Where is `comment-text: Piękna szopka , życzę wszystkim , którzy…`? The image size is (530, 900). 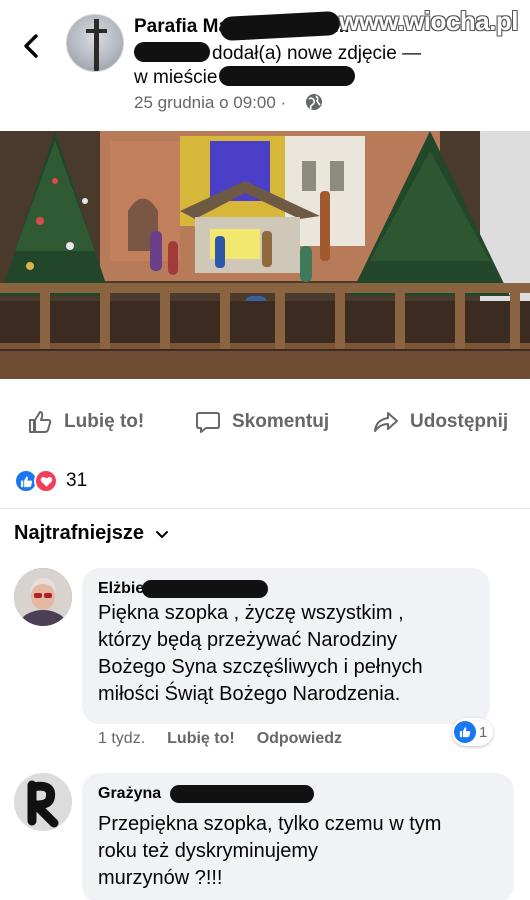
comment-text: Piękna szopka , życzę wszystkim , którzy… is located at coordinates (260, 654).